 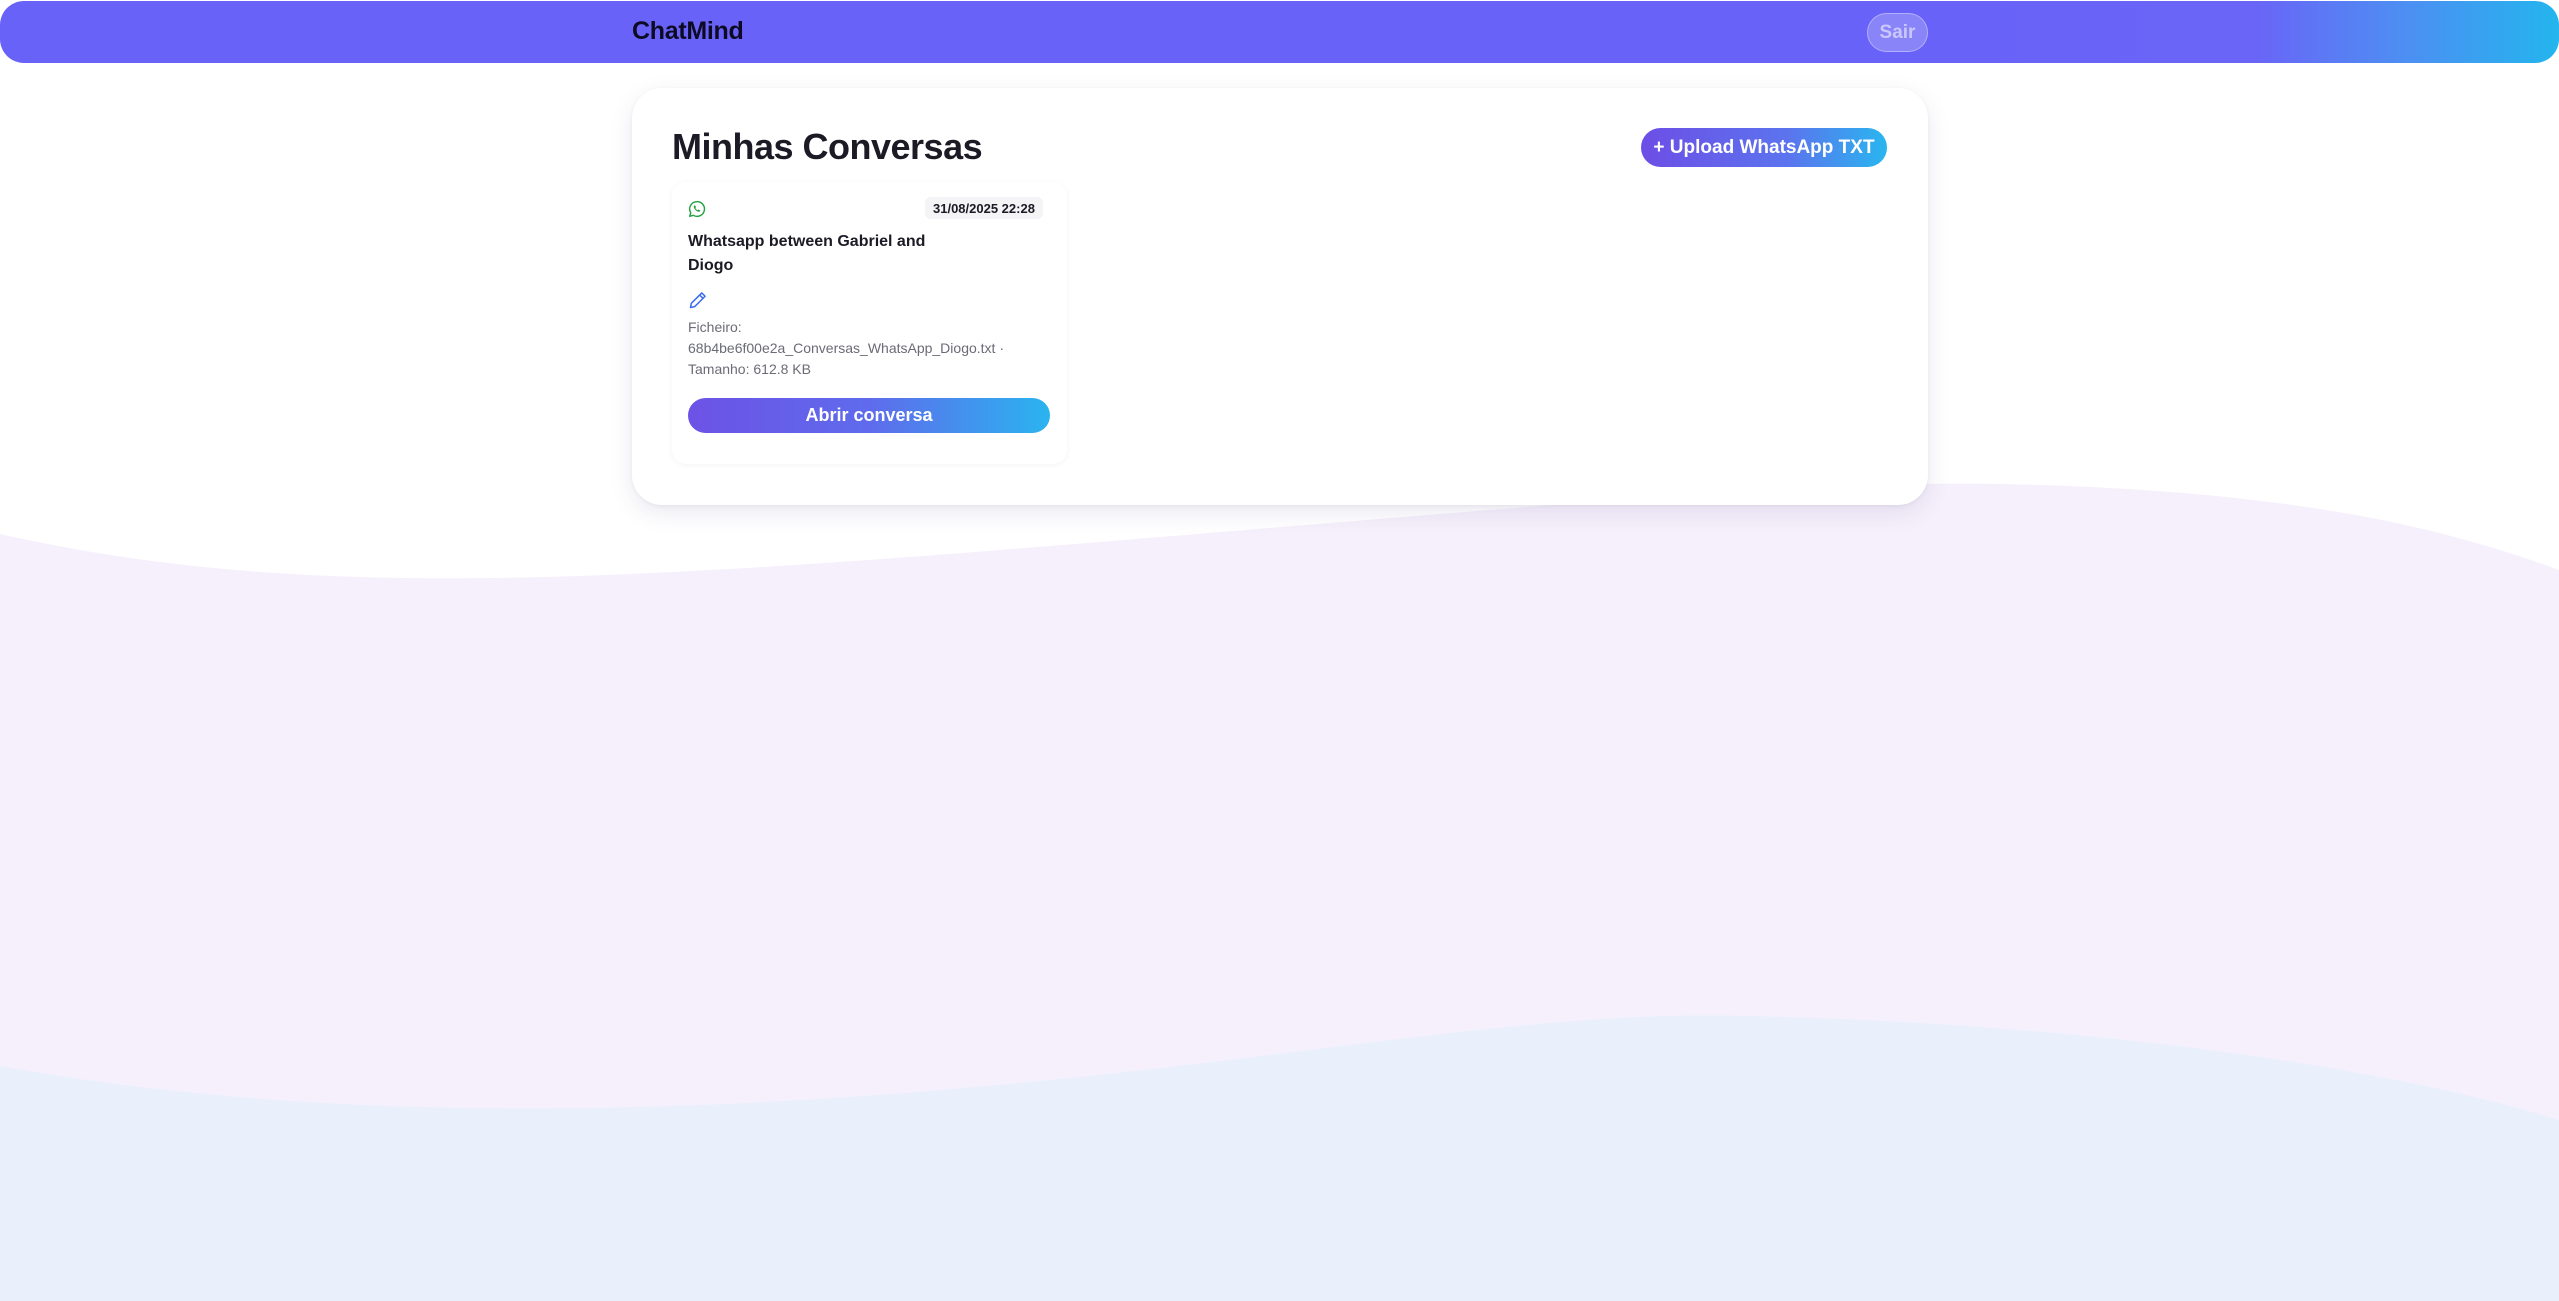 What do you see at coordinates (984, 208) in the screenshot?
I see `conversation-date-badge: 31/08/2025 22:28` at bounding box center [984, 208].